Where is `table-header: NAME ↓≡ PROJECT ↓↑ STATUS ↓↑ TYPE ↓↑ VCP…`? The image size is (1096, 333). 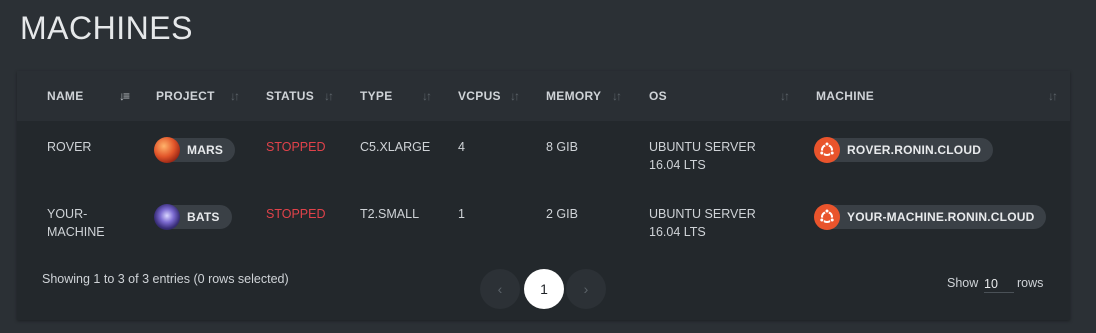
table-header: NAME ↓≡ PROJECT ↓↑ STATUS ↓↑ TYPE ↓↑ VCP… is located at coordinates (543, 96).